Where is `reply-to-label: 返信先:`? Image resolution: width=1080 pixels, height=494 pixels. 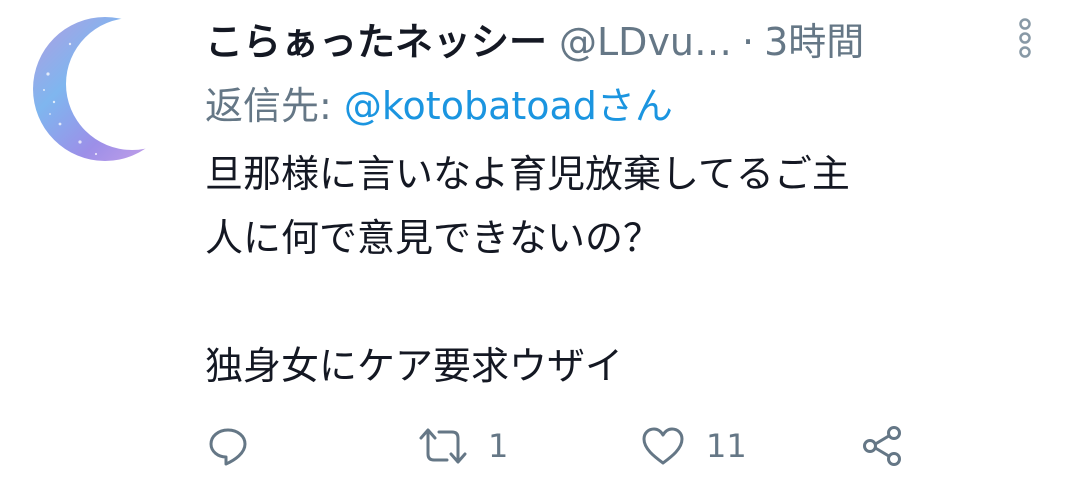
reply-to-label: 返信先: is located at coordinates (268, 106).